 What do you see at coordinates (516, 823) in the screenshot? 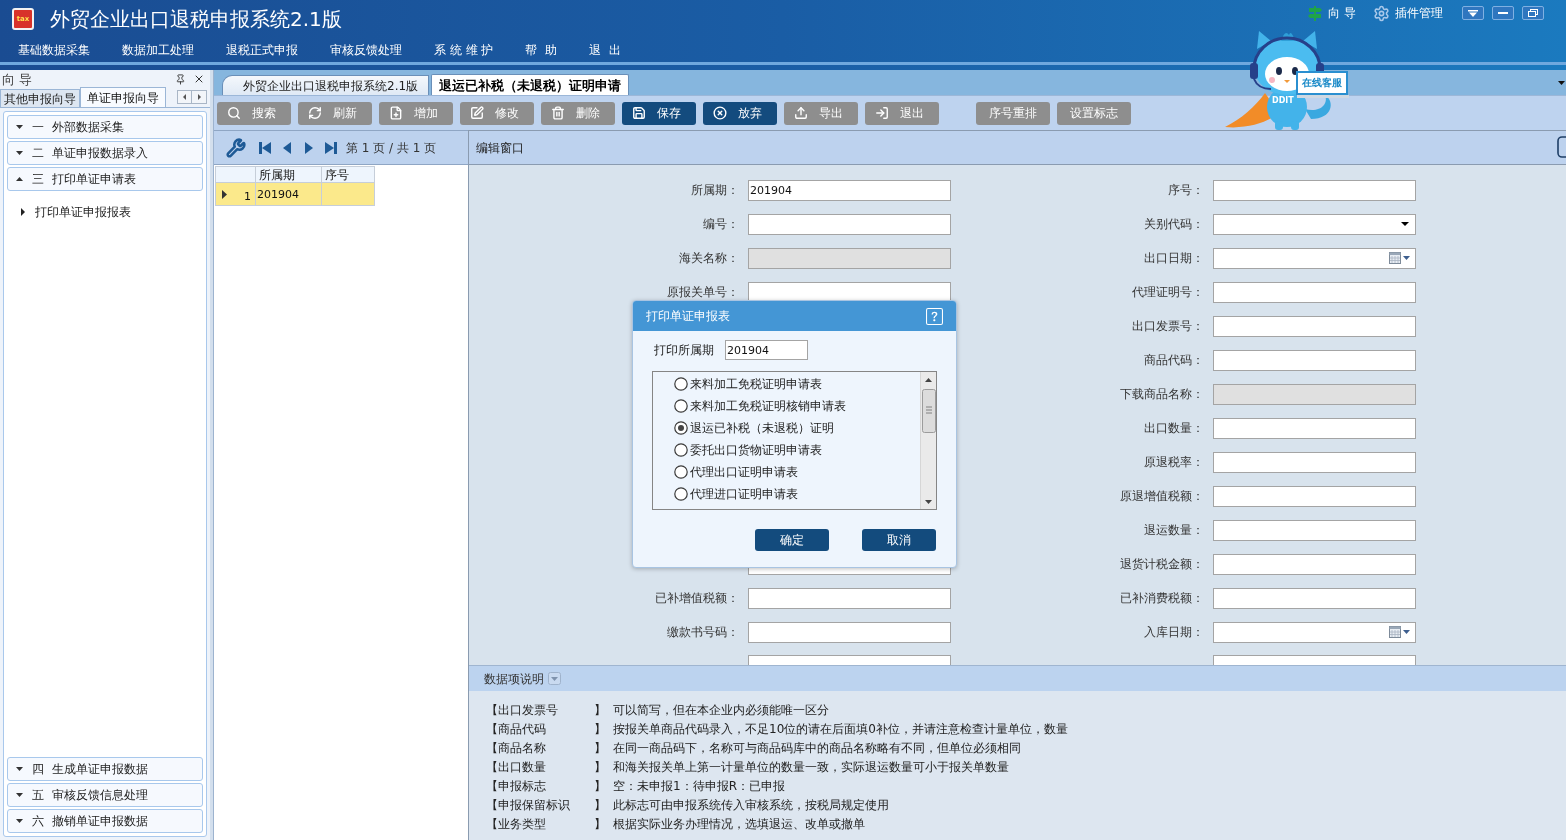
I see `term-label: 【业务类型` at bounding box center [516, 823].